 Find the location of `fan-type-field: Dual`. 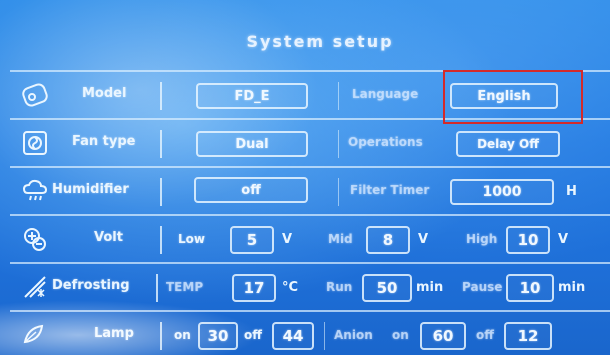

fan-type-field: Dual is located at coordinates (252, 144).